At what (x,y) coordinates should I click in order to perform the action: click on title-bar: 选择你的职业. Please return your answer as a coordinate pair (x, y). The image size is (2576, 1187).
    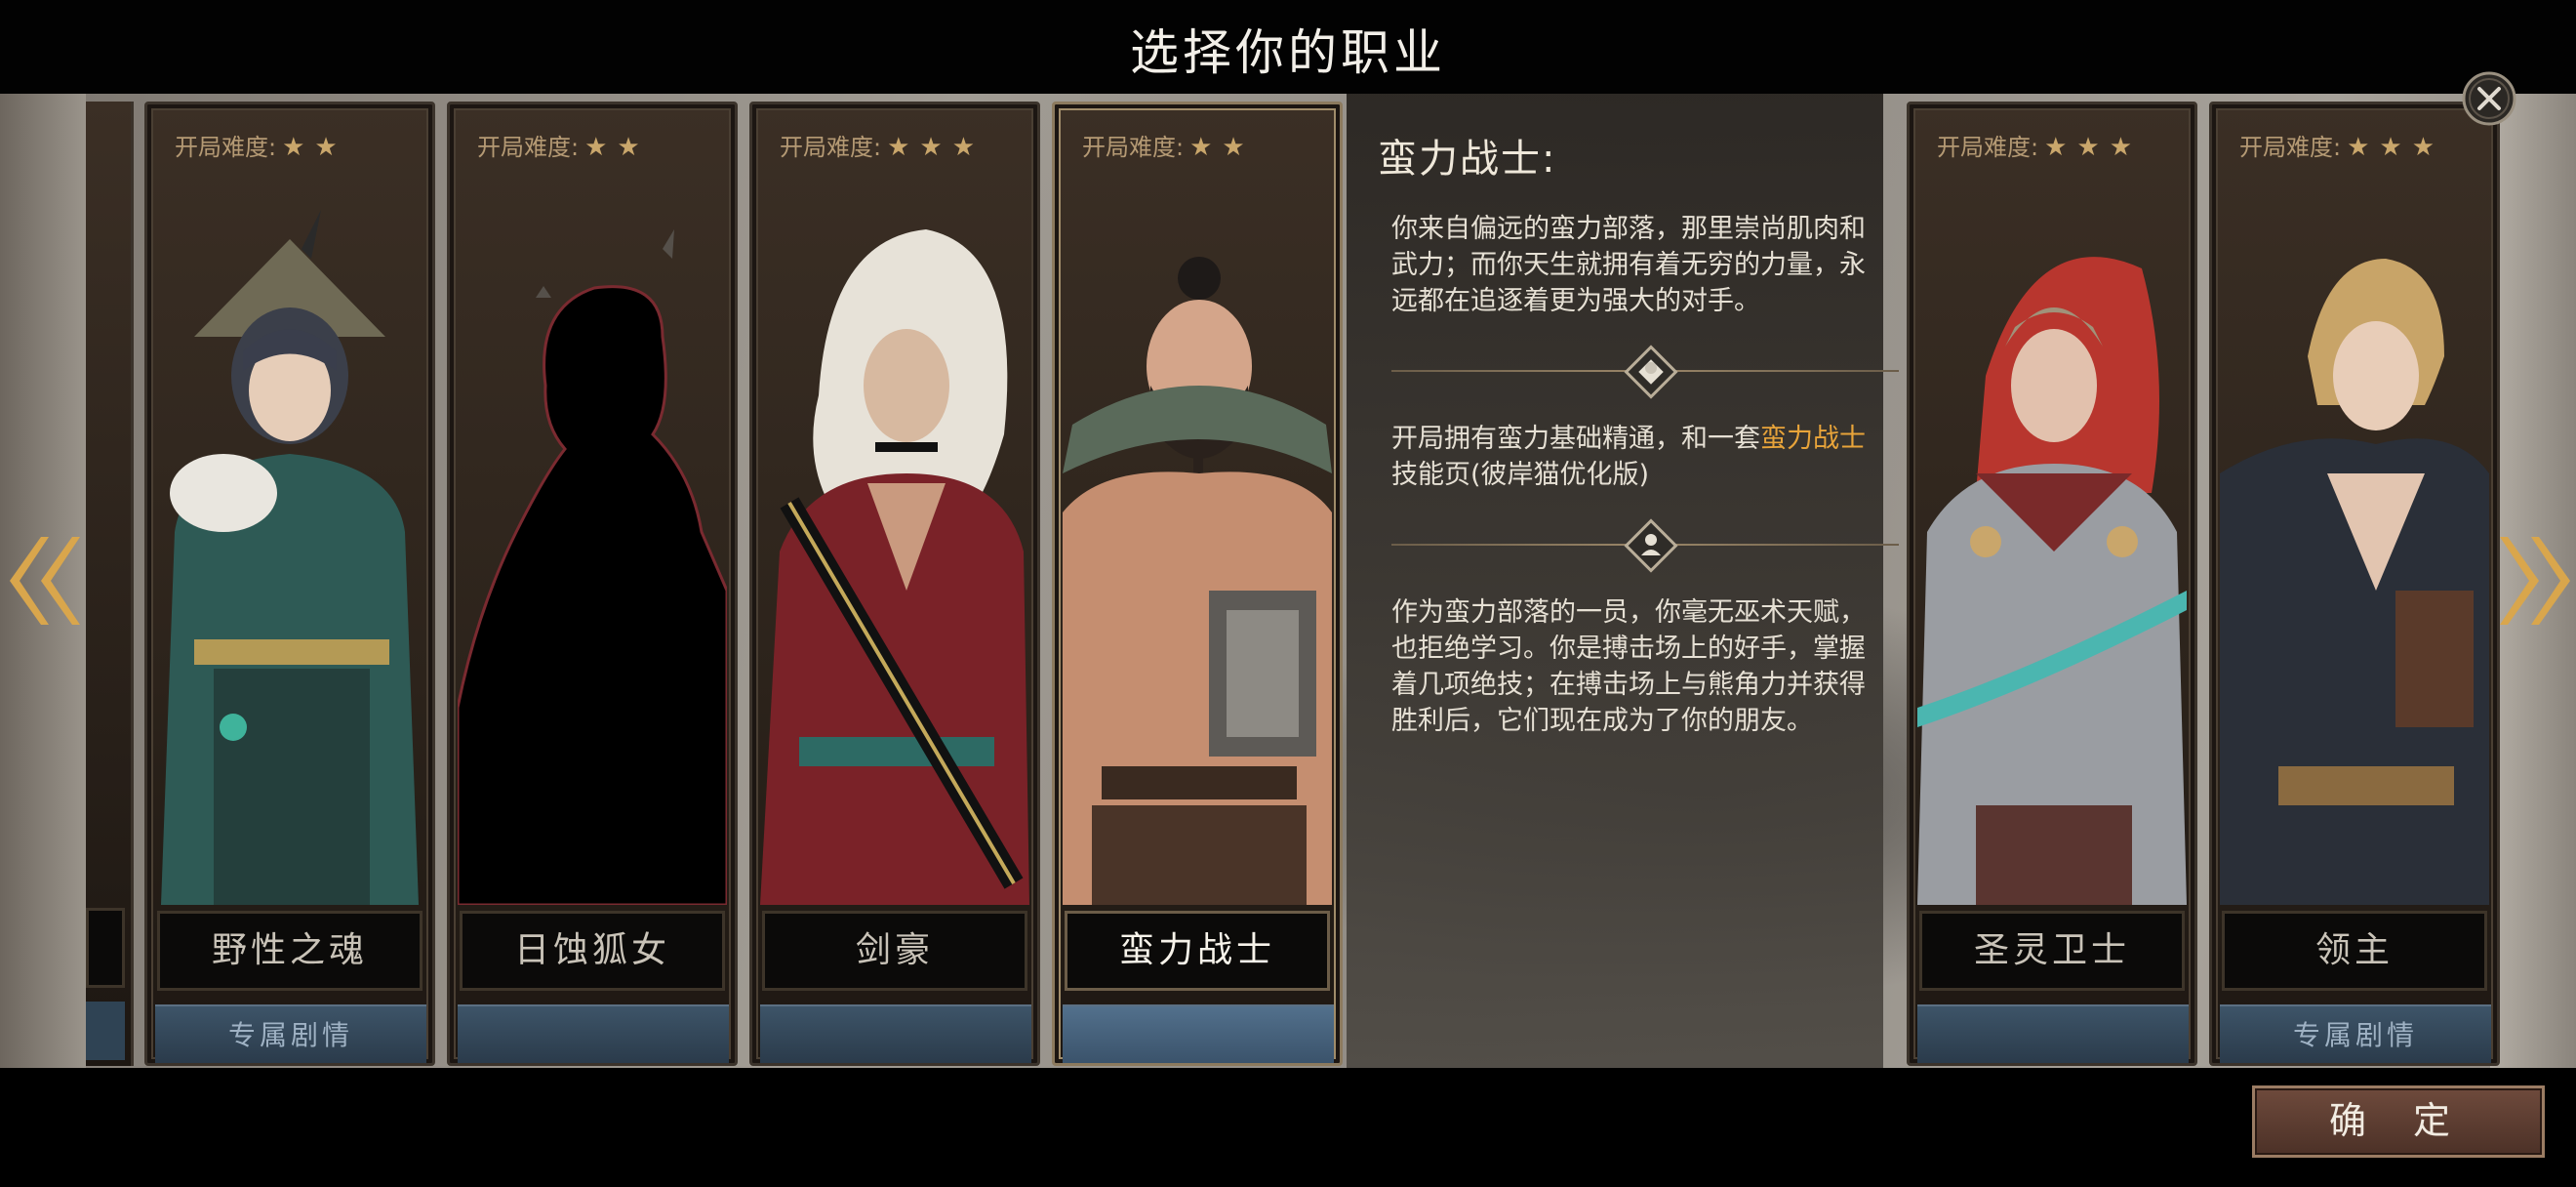
    Looking at the image, I should click on (1288, 47).